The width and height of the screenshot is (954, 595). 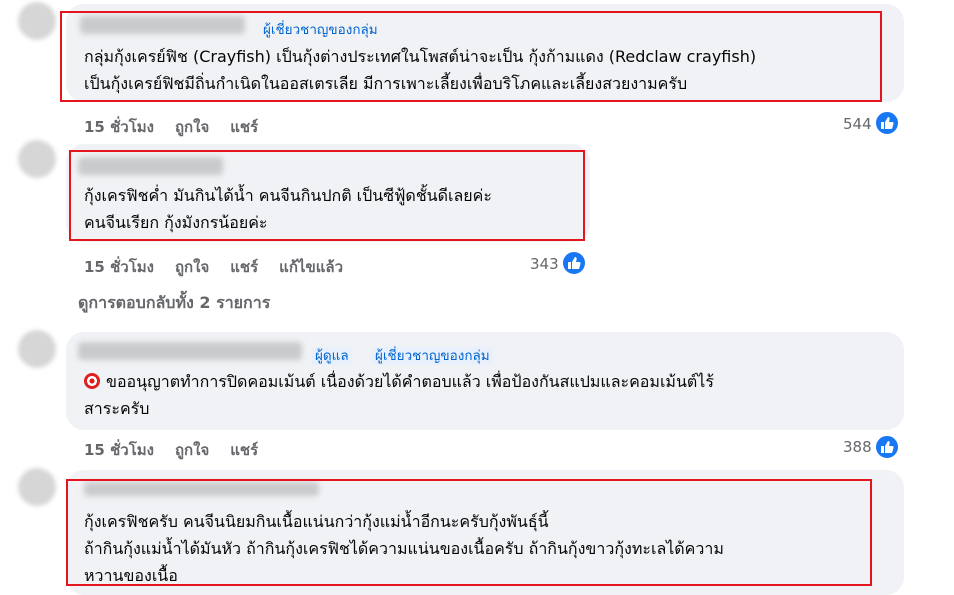 What do you see at coordinates (432, 355) in the screenshot?
I see `expert-badge: ผู้เชี่ยวชาญของกลุ่ม` at bounding box center [432, 355].